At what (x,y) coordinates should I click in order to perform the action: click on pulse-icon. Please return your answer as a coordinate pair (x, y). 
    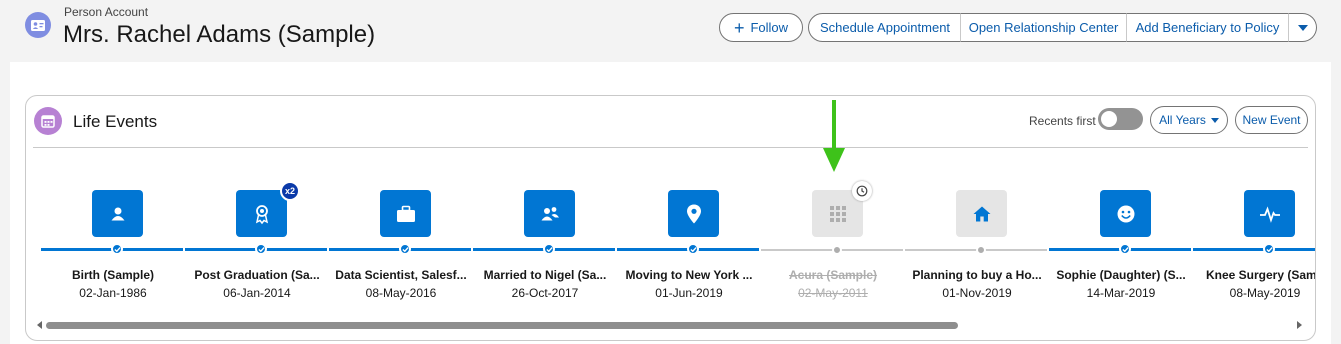
    Looking at the image, I should click on (1269, 213).